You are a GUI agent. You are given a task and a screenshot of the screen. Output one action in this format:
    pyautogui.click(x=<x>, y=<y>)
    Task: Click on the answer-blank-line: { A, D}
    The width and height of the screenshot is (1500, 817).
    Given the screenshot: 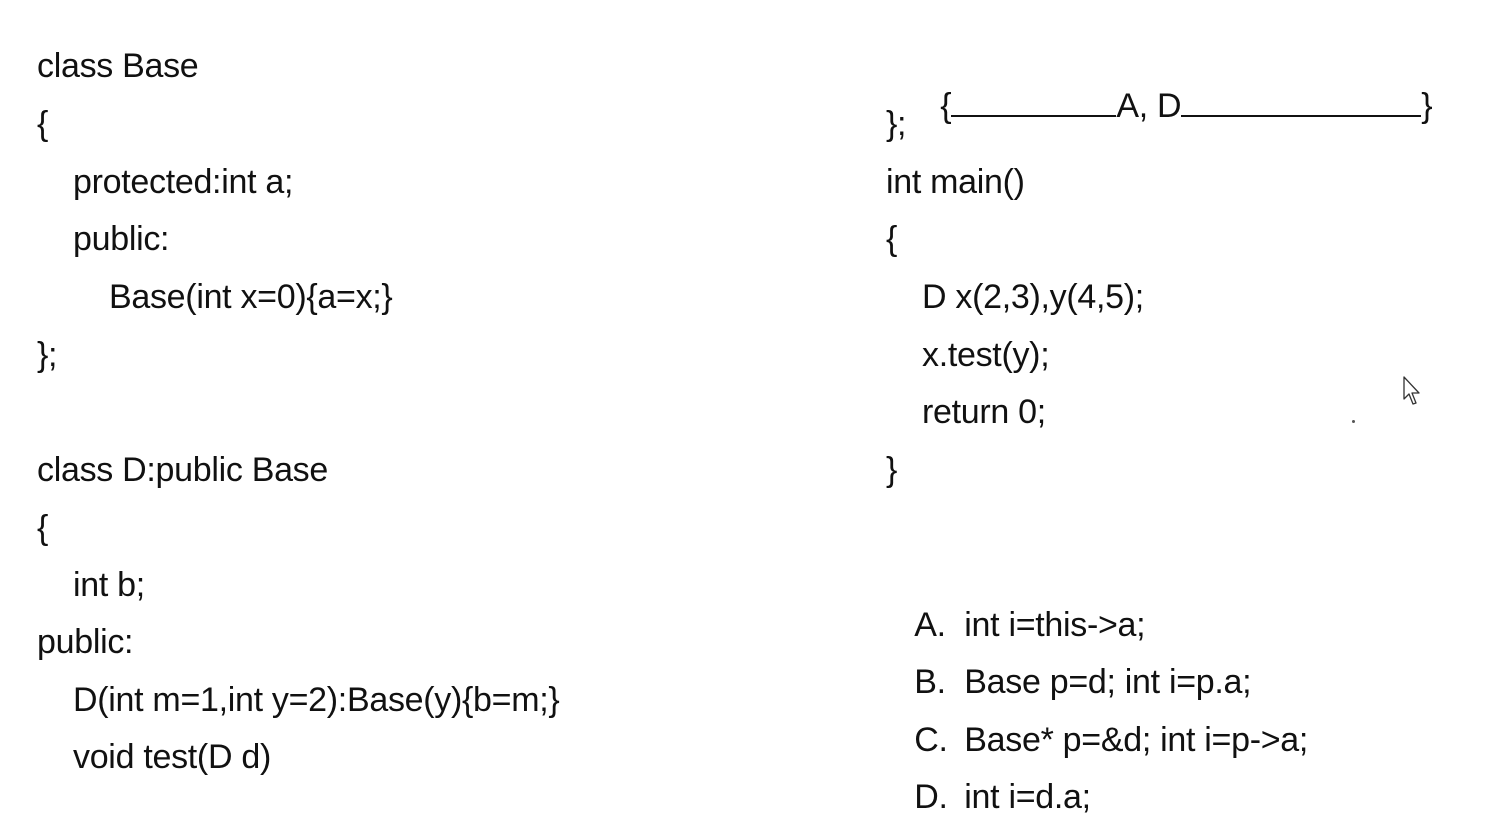 What is the action you would take?
    pyautogui.click(x=1177, y=86)
    